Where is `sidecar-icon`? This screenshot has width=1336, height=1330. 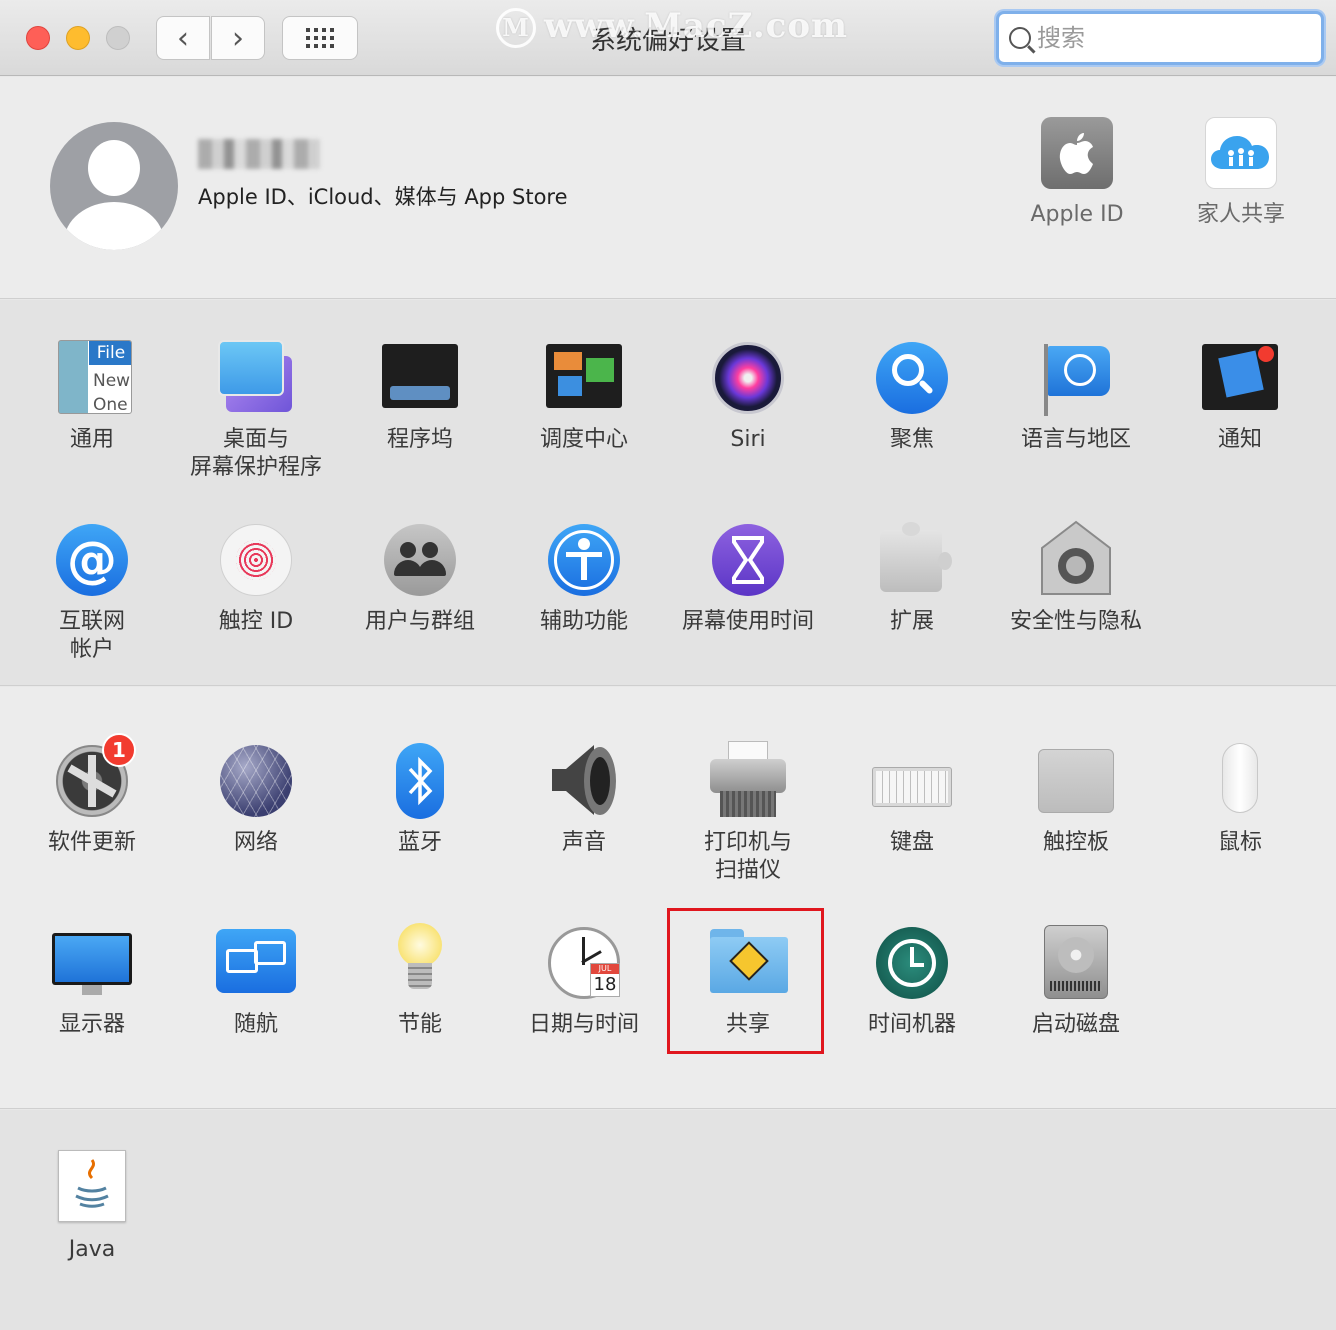 sidecar-icon is located at coordinates (256, 963).